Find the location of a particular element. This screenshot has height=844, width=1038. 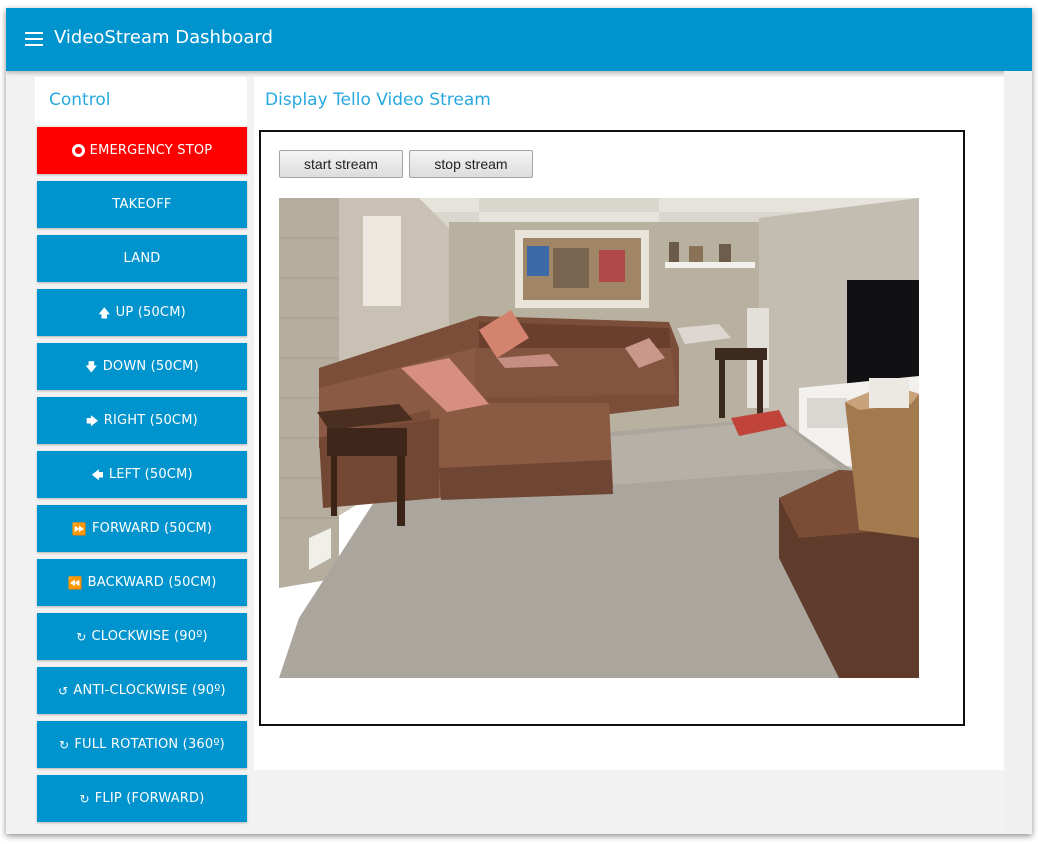

takeoff-button: TAKEOFF is located at coordinates (142, 204).